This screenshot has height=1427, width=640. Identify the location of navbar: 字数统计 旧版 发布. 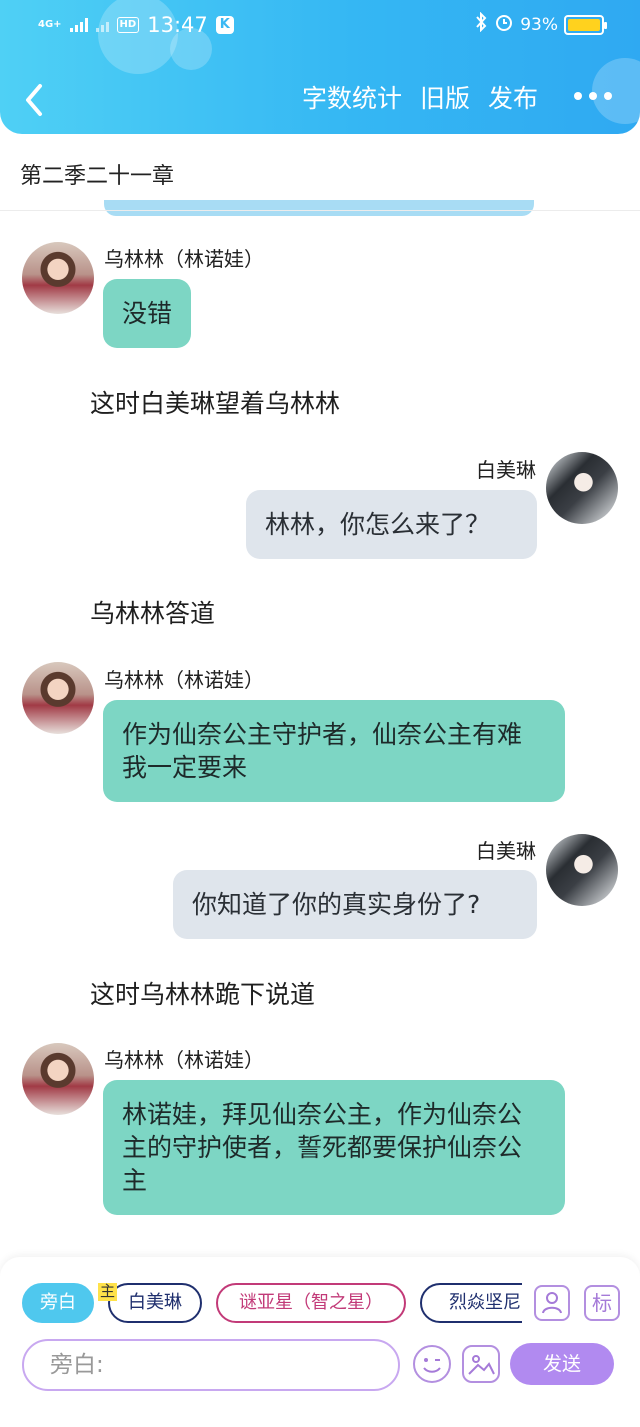
(320, 100).